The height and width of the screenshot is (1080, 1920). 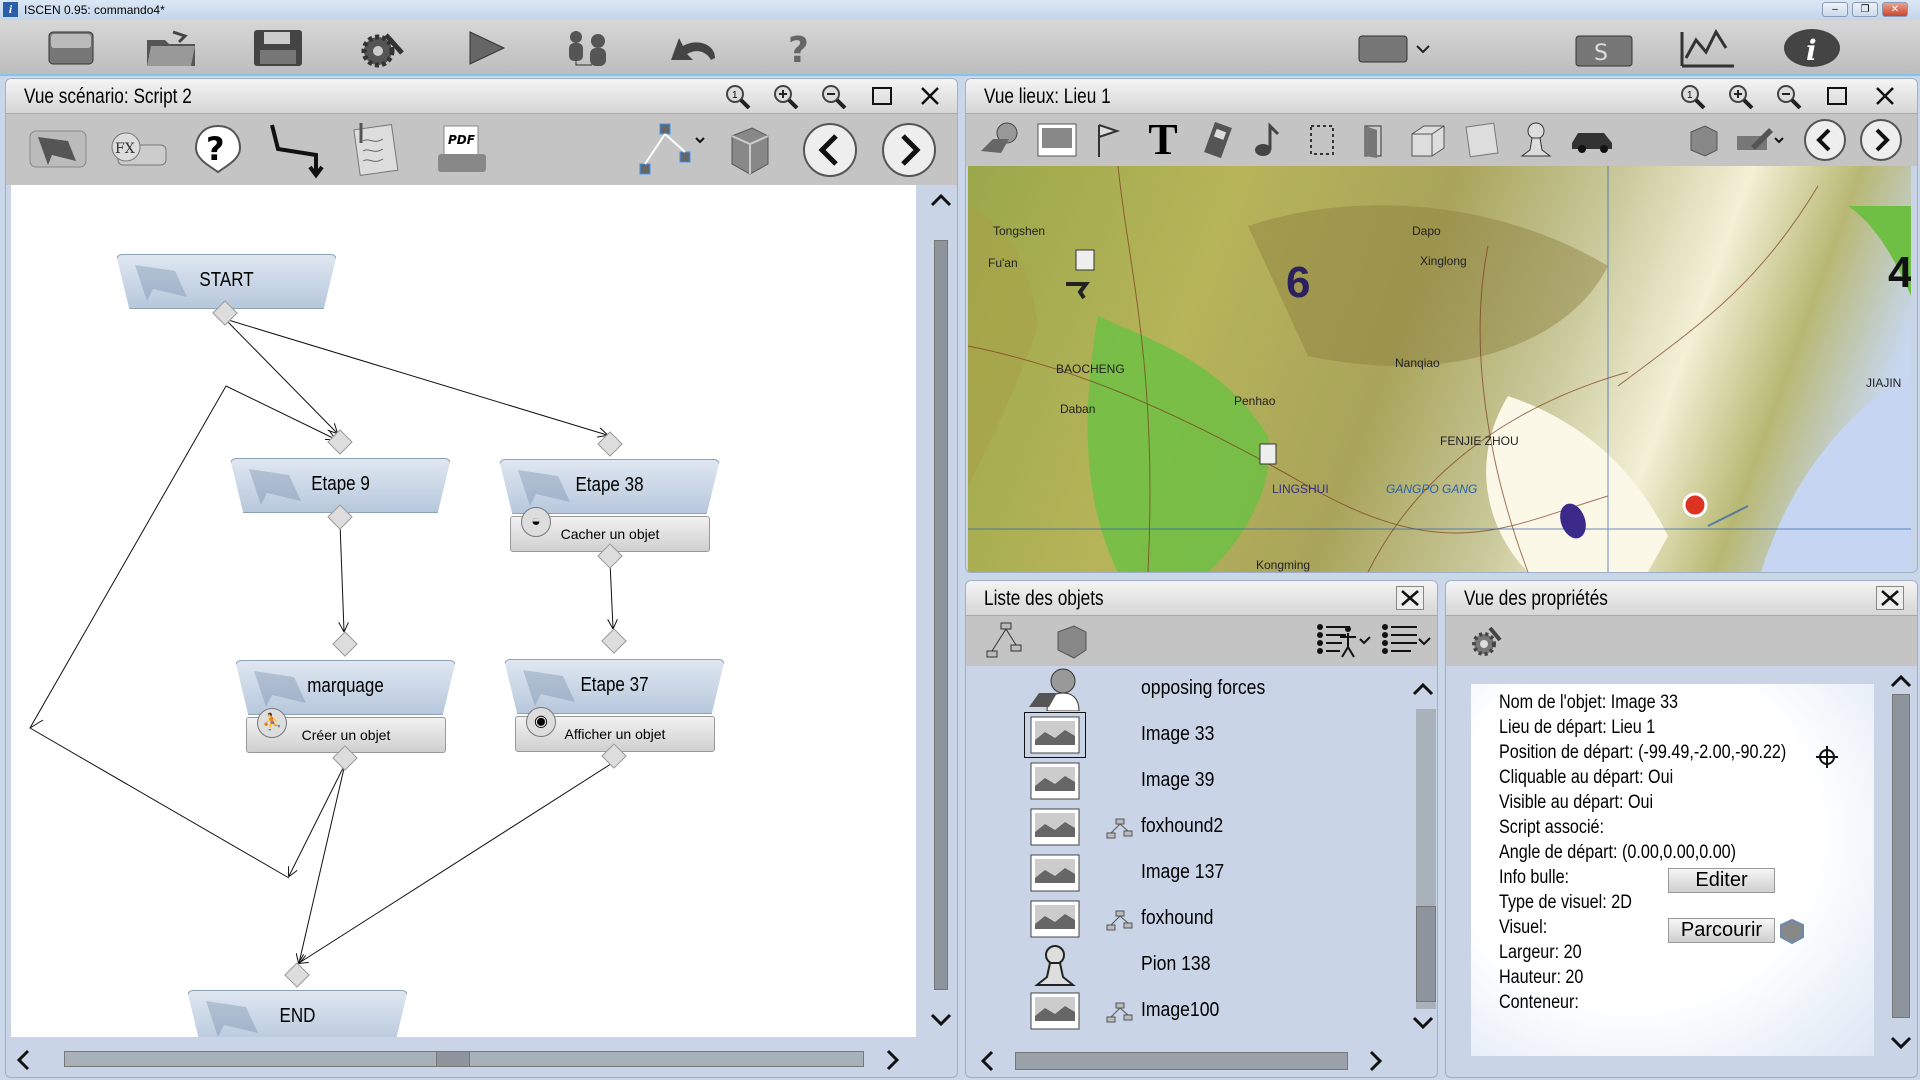 I want to click on play-button, so click(x=486, y=48).